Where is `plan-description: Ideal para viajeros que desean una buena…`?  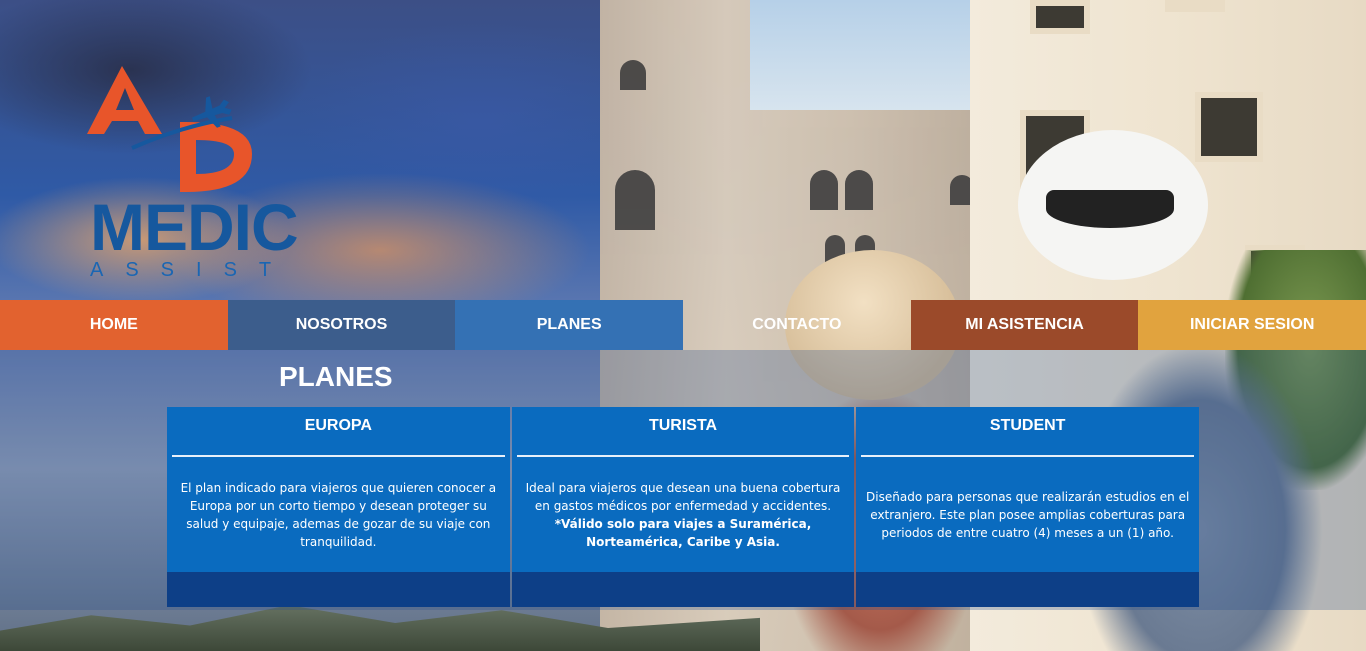 plan-description: Ideal para viajeros que desean una buena… is located at coordinates (683, 496).